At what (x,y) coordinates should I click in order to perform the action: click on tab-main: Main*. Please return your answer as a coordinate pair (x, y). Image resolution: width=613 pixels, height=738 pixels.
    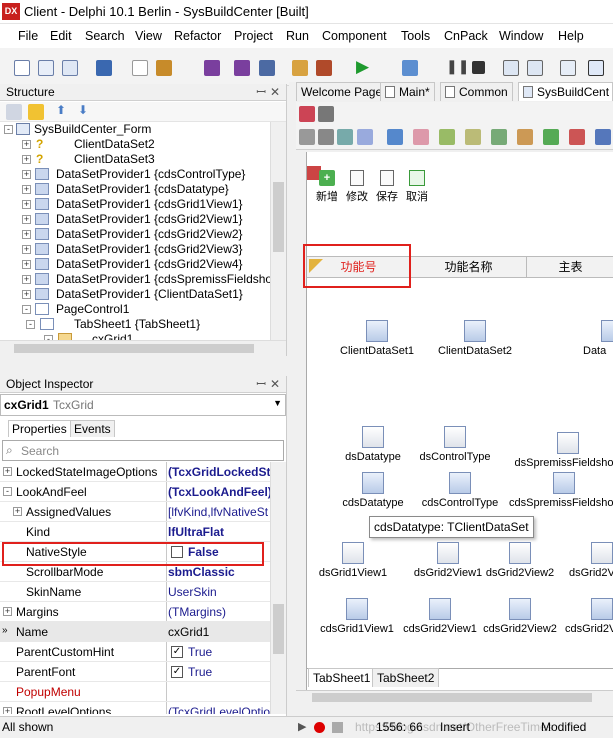
    Looking at the image, I should click on (407, 91).